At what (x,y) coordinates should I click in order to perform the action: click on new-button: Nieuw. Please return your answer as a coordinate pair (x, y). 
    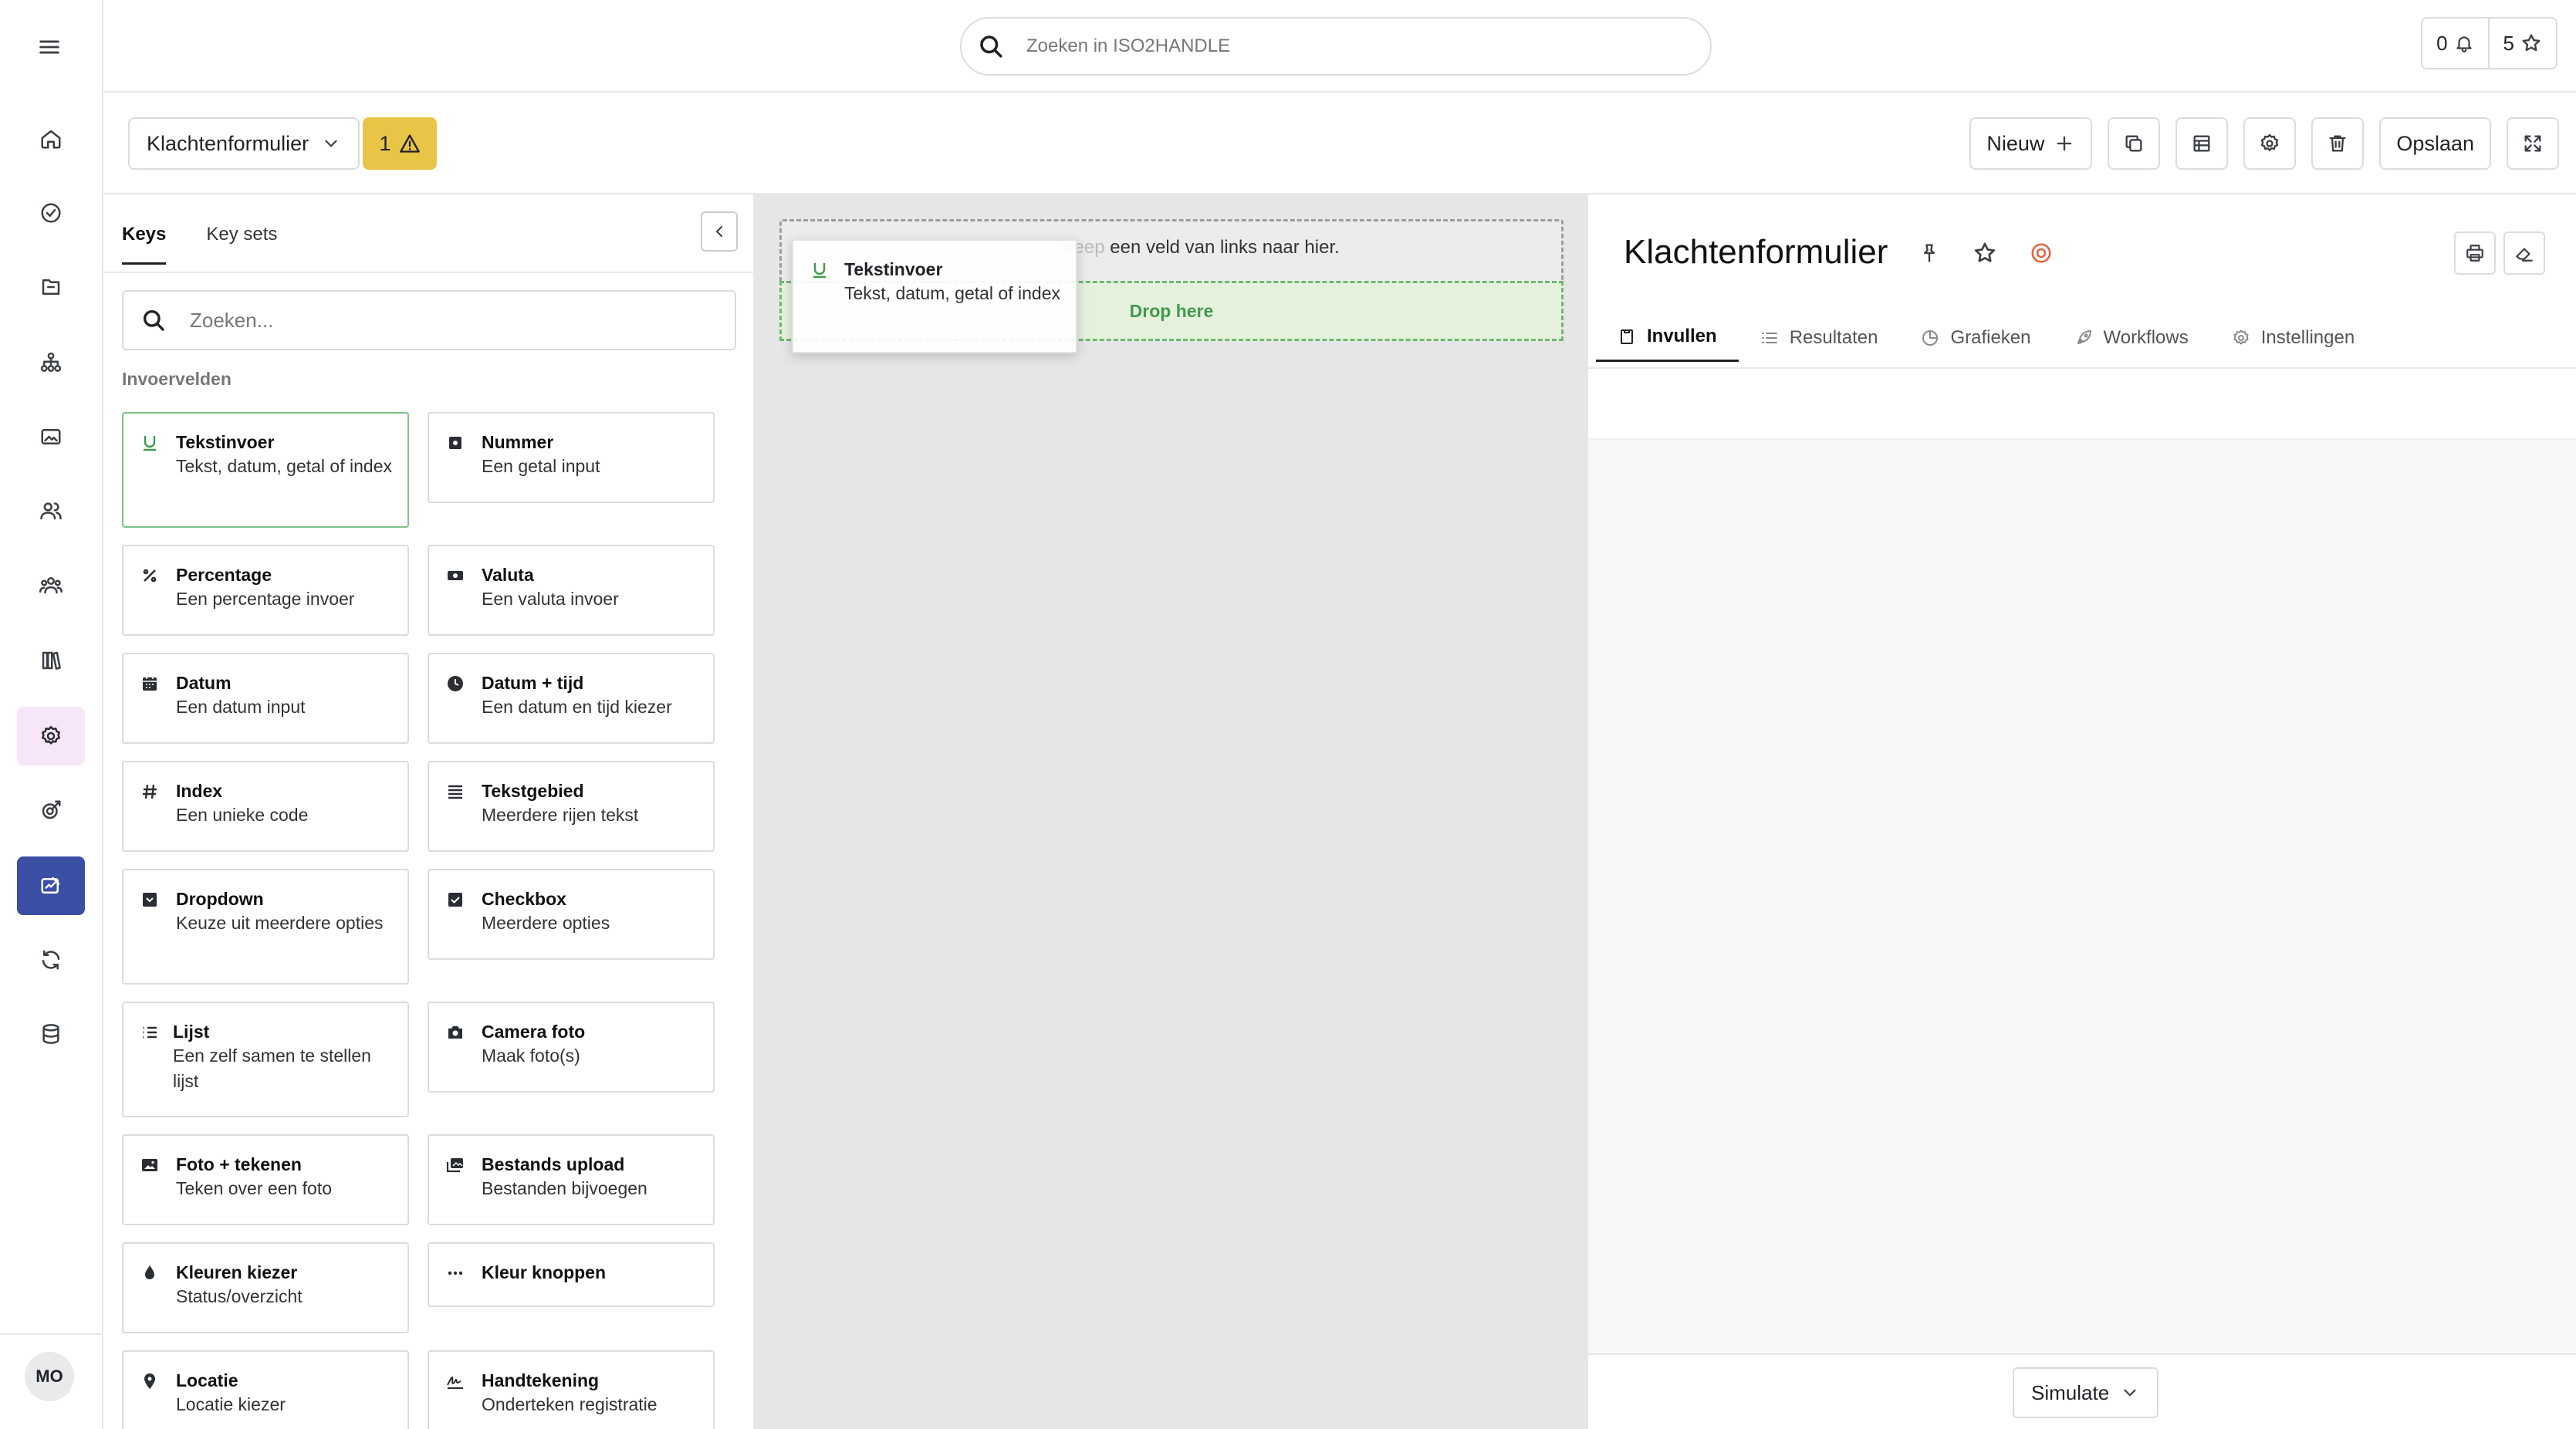
    Looking at the image, I should click on (2031, 143).